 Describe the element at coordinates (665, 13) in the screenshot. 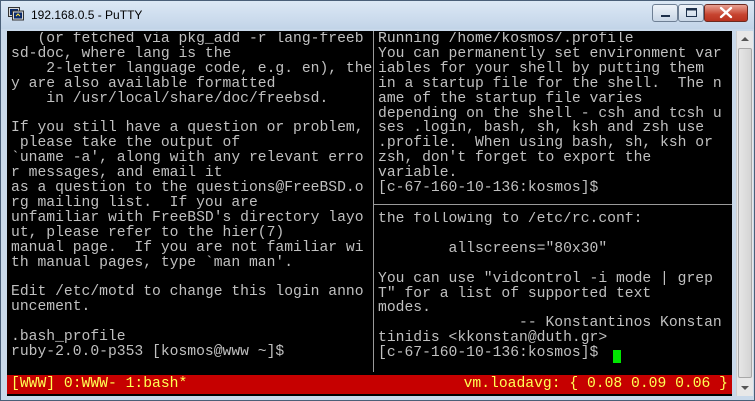

I see `minimize-button` at that location.